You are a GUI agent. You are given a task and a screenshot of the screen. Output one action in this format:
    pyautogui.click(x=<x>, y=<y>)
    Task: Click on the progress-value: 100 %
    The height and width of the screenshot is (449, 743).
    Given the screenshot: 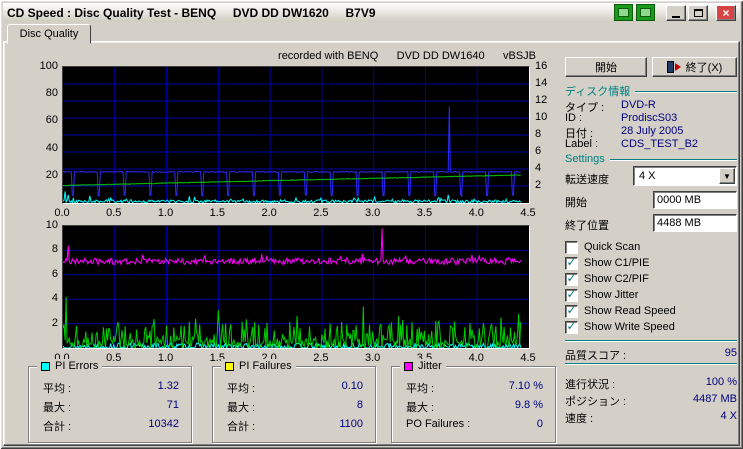 What is the action you would take?
    pyautogui.click(x=721, y=382)
    